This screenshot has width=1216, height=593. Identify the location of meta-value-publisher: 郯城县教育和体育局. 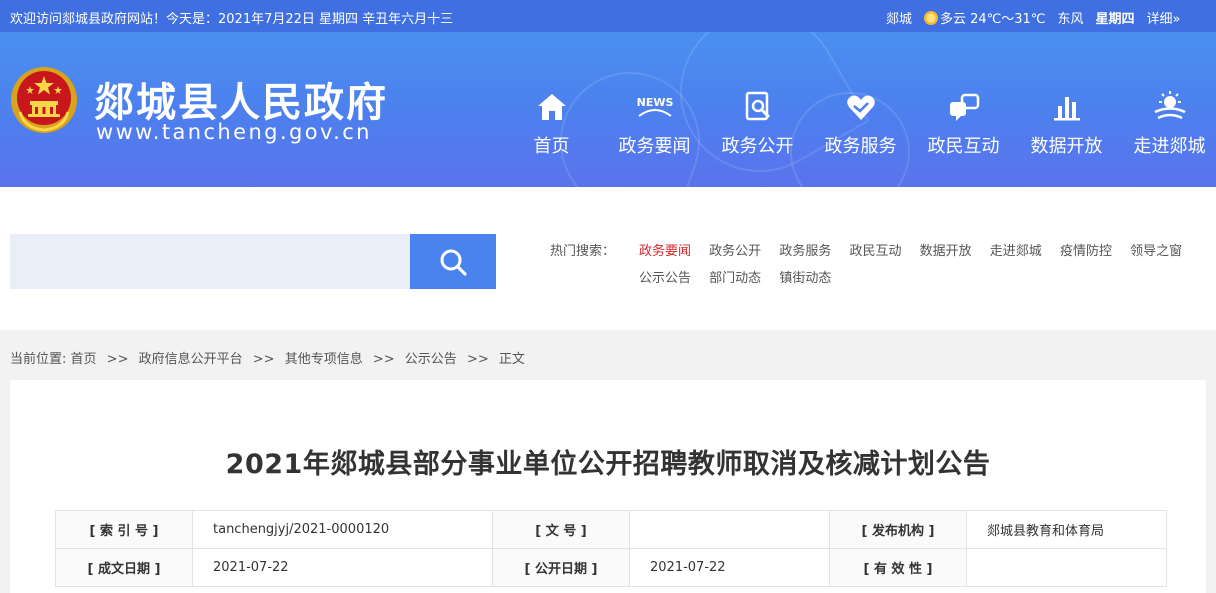
(1066, 529).